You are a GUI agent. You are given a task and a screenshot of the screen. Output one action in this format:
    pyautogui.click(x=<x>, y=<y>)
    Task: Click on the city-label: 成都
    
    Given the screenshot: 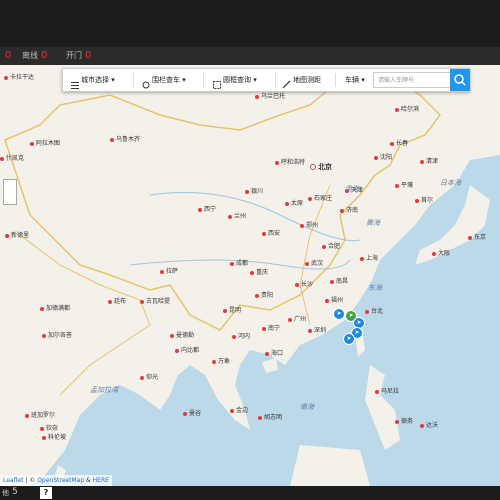 What is the action you would take?
    pyautogui.click(x=239, y=262)
    